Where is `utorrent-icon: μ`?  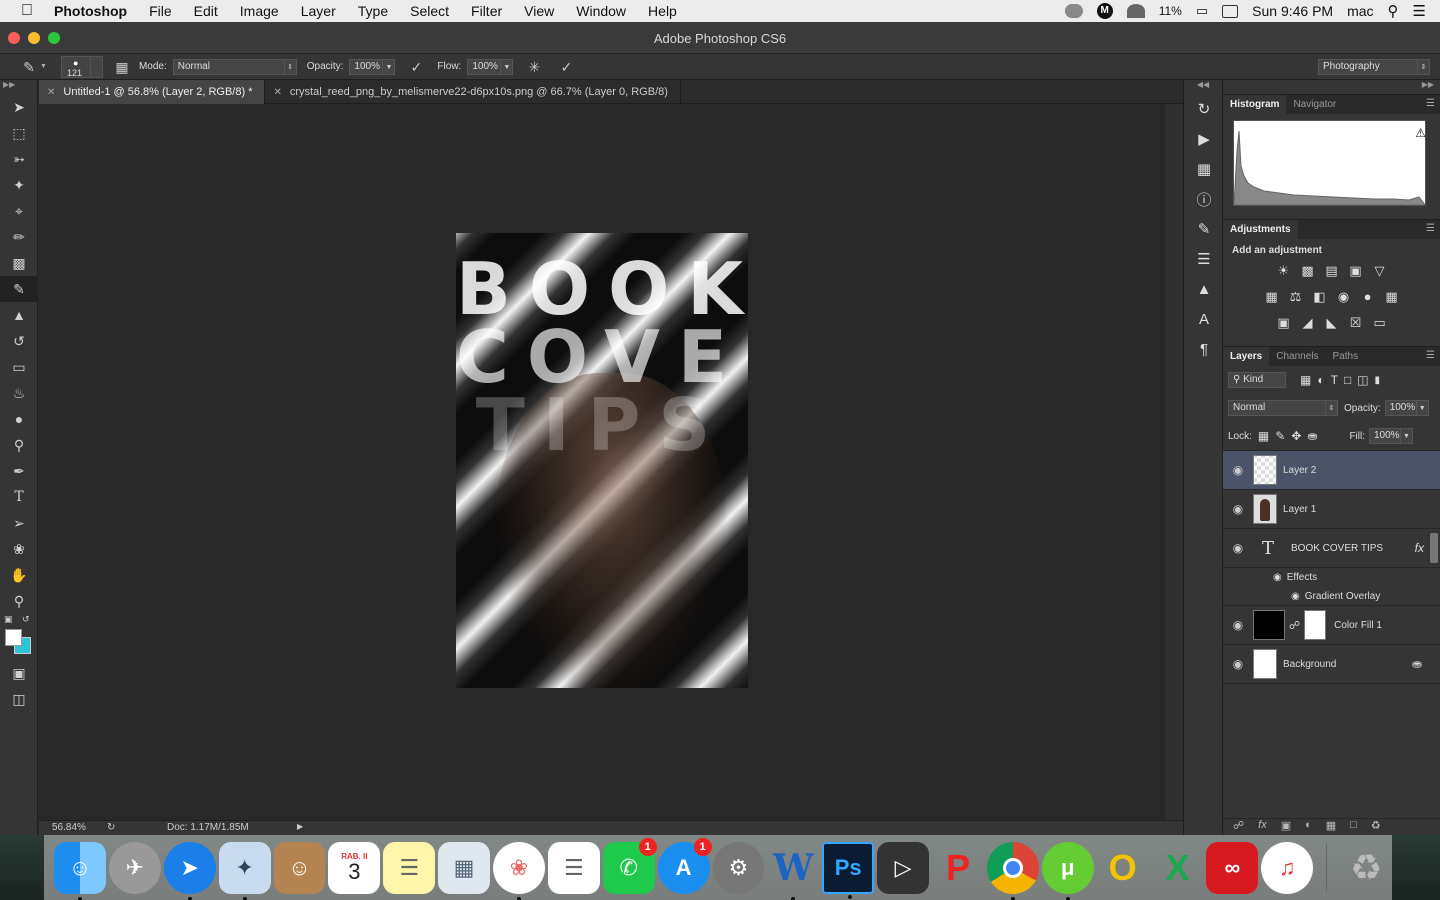
utorrent-icon: μ is located at coordinates (1067, 870).